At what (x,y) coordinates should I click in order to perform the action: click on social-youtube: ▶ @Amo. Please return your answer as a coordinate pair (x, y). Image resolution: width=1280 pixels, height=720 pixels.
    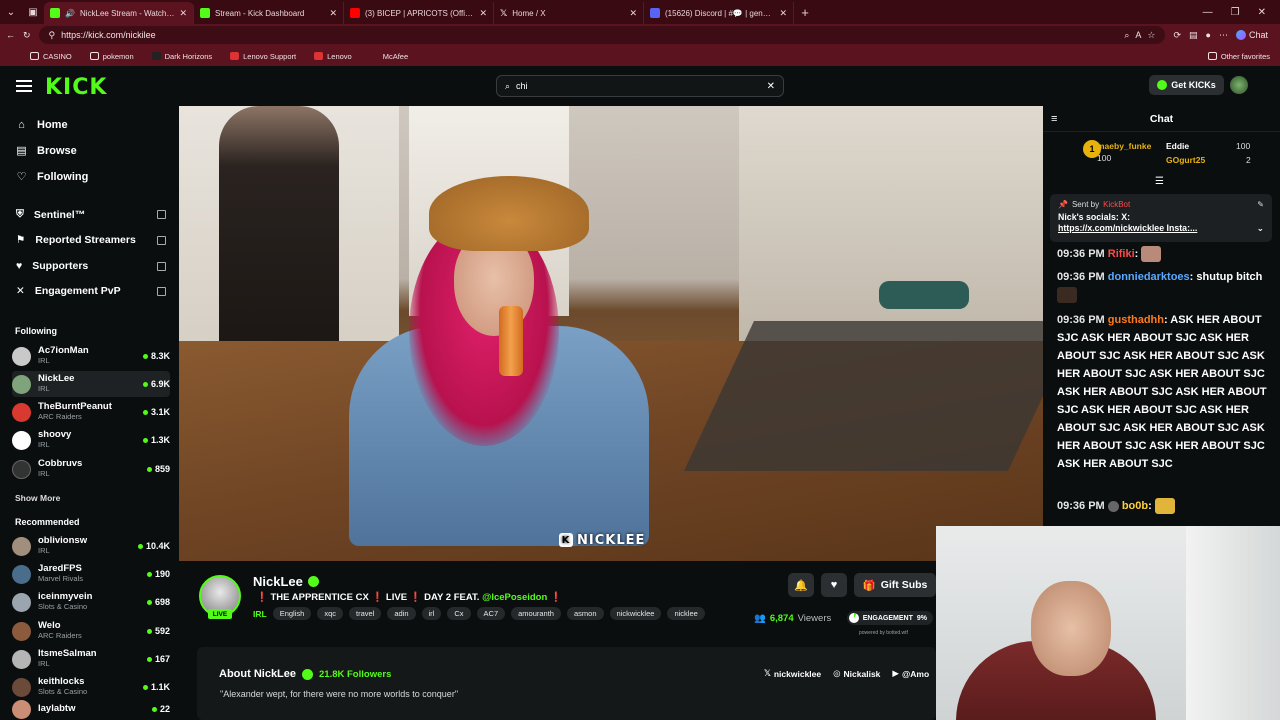
    Looking at the image, I should click on (910, 673).